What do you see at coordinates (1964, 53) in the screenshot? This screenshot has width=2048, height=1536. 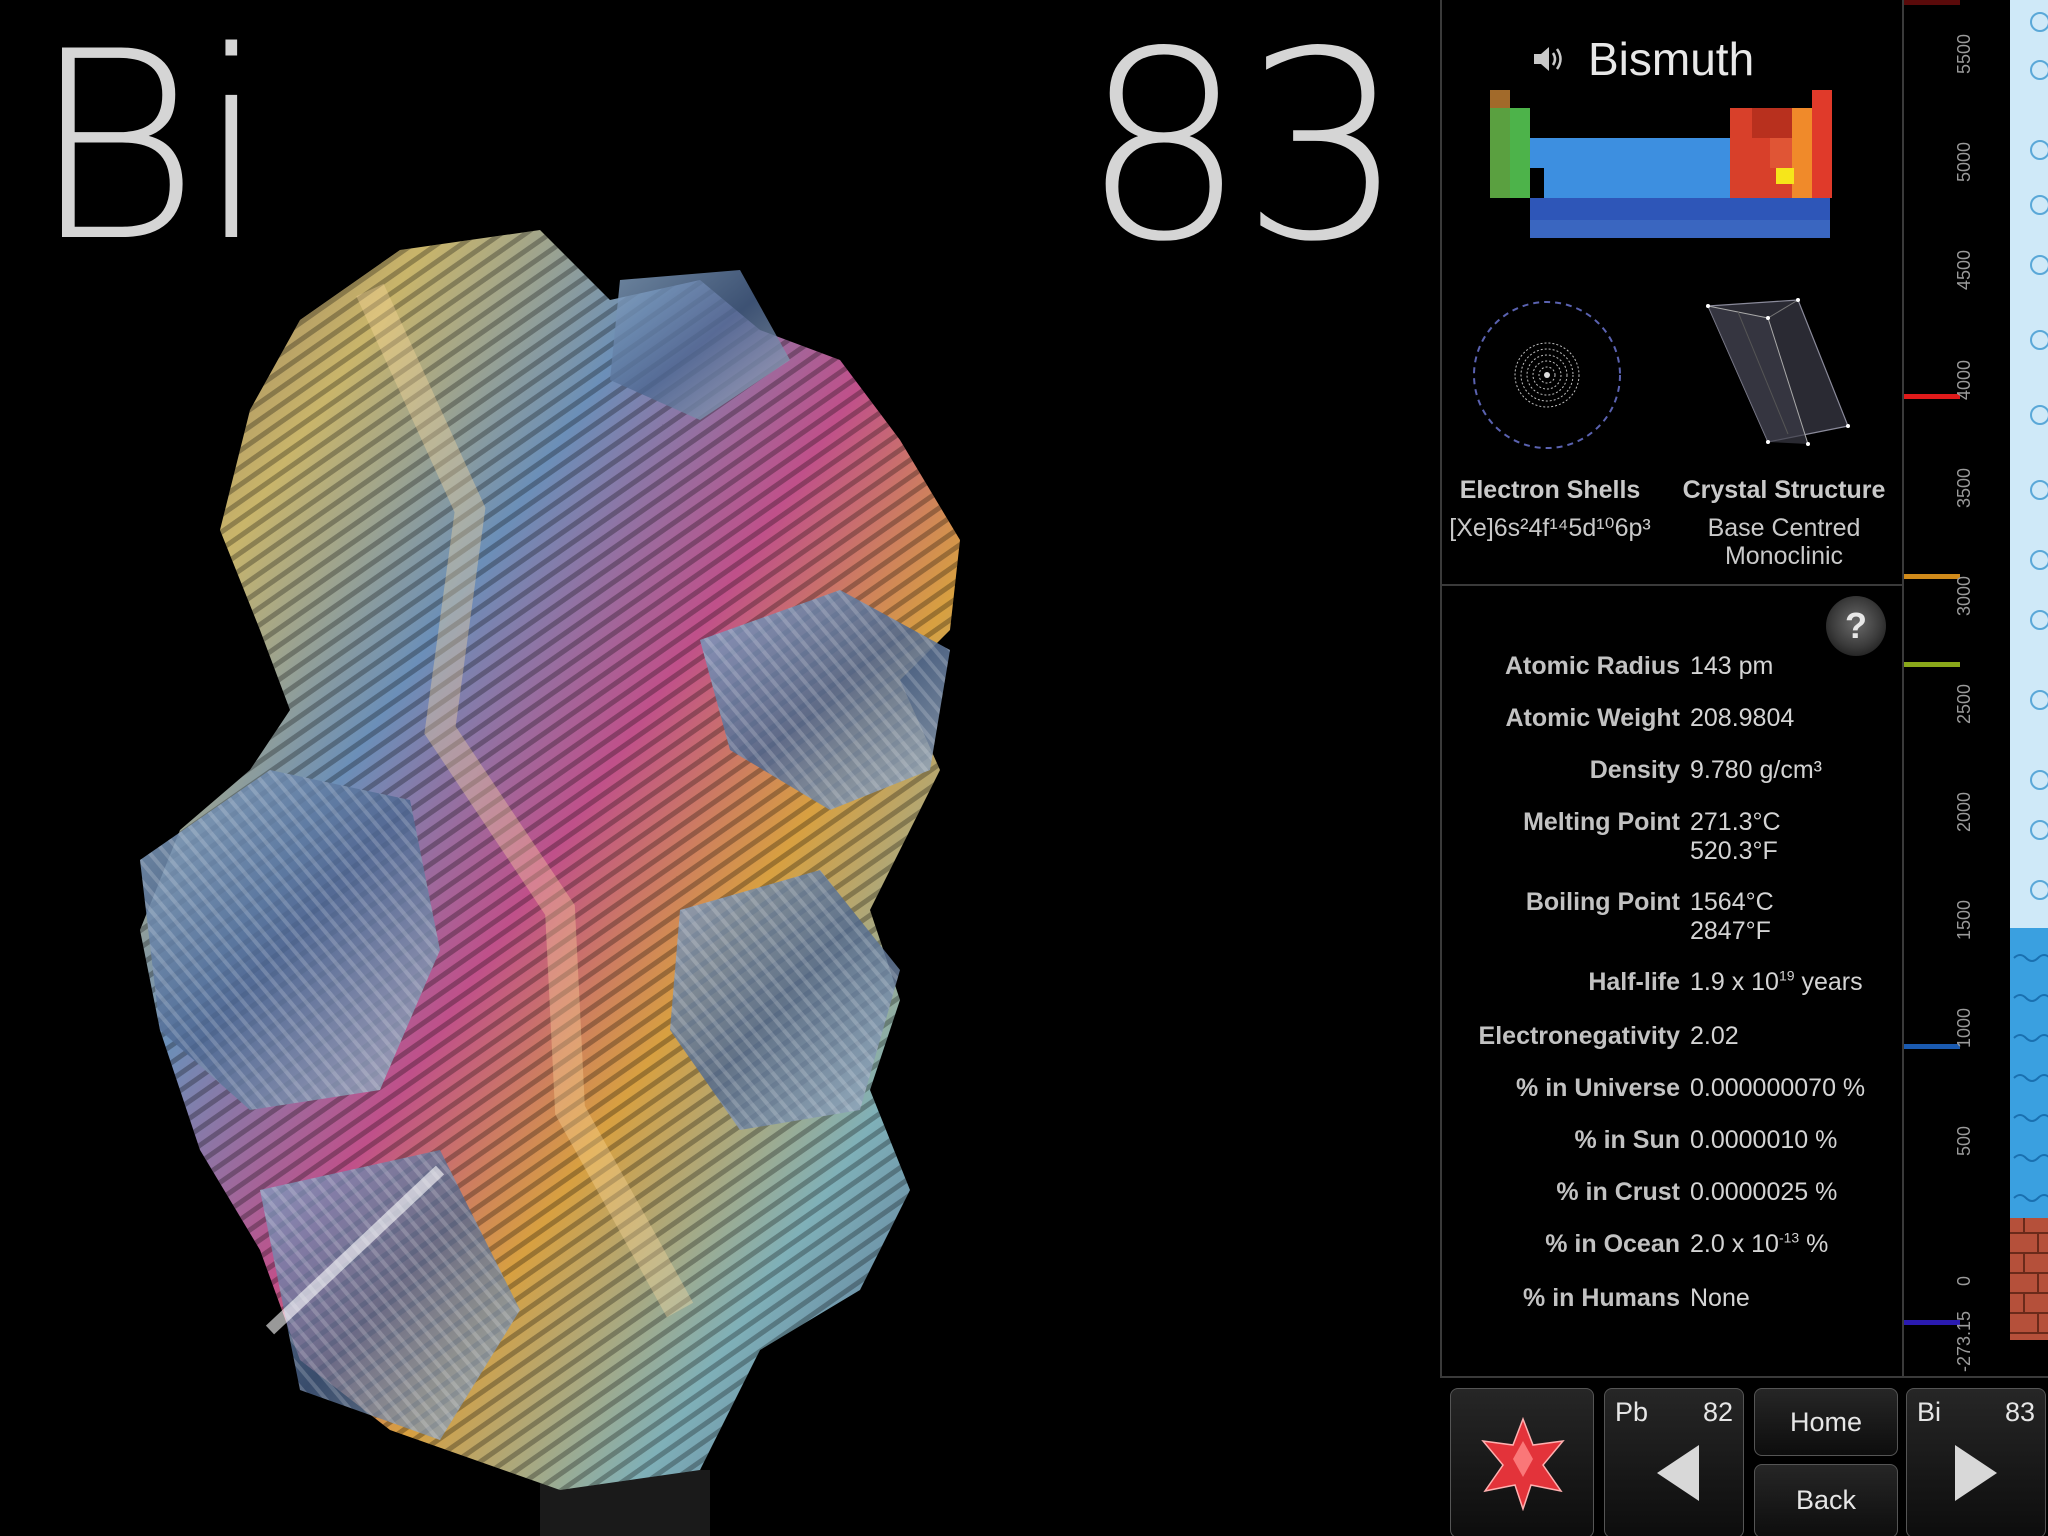 I see `temp-tick: 5500` at bounding box center [1964, 53].